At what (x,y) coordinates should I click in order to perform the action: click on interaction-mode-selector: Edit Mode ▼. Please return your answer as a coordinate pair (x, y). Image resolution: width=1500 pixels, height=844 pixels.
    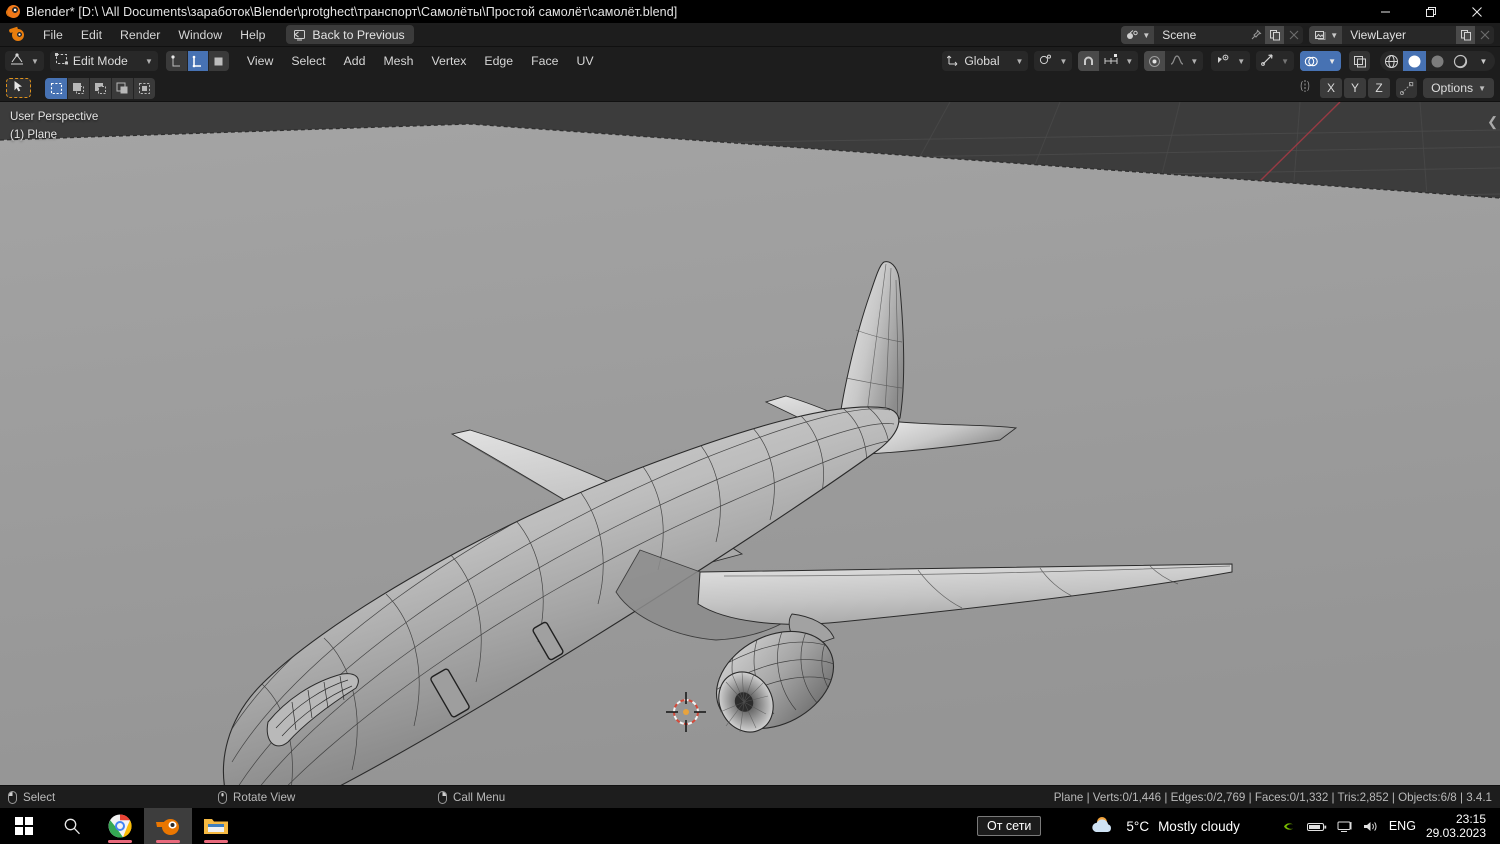
    Looking at the image, I should click on (103, 61).